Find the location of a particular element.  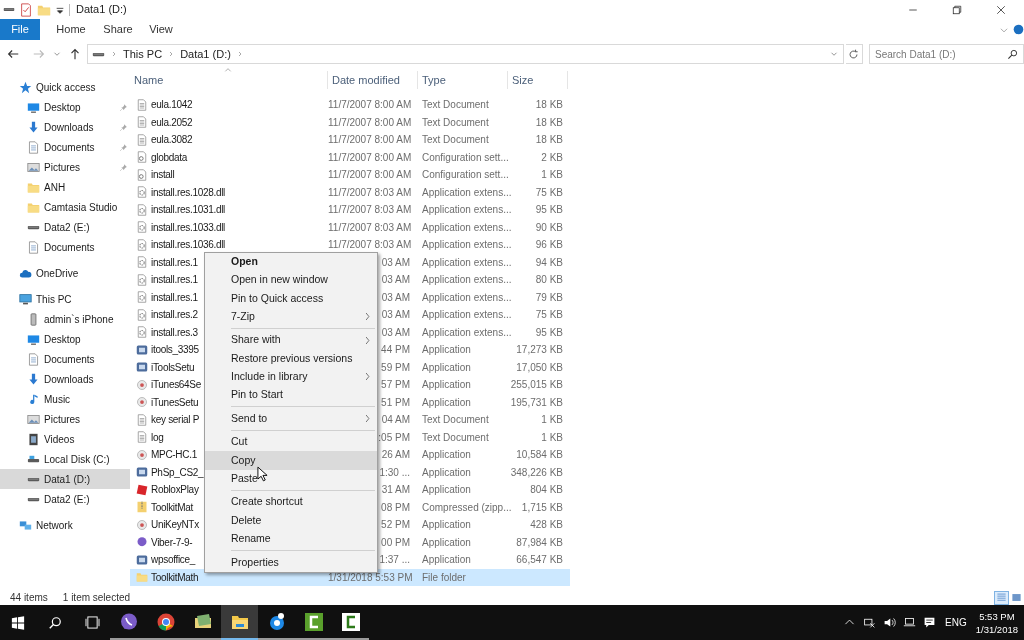

menu-item: Paste is located at coordinates (291, 478).